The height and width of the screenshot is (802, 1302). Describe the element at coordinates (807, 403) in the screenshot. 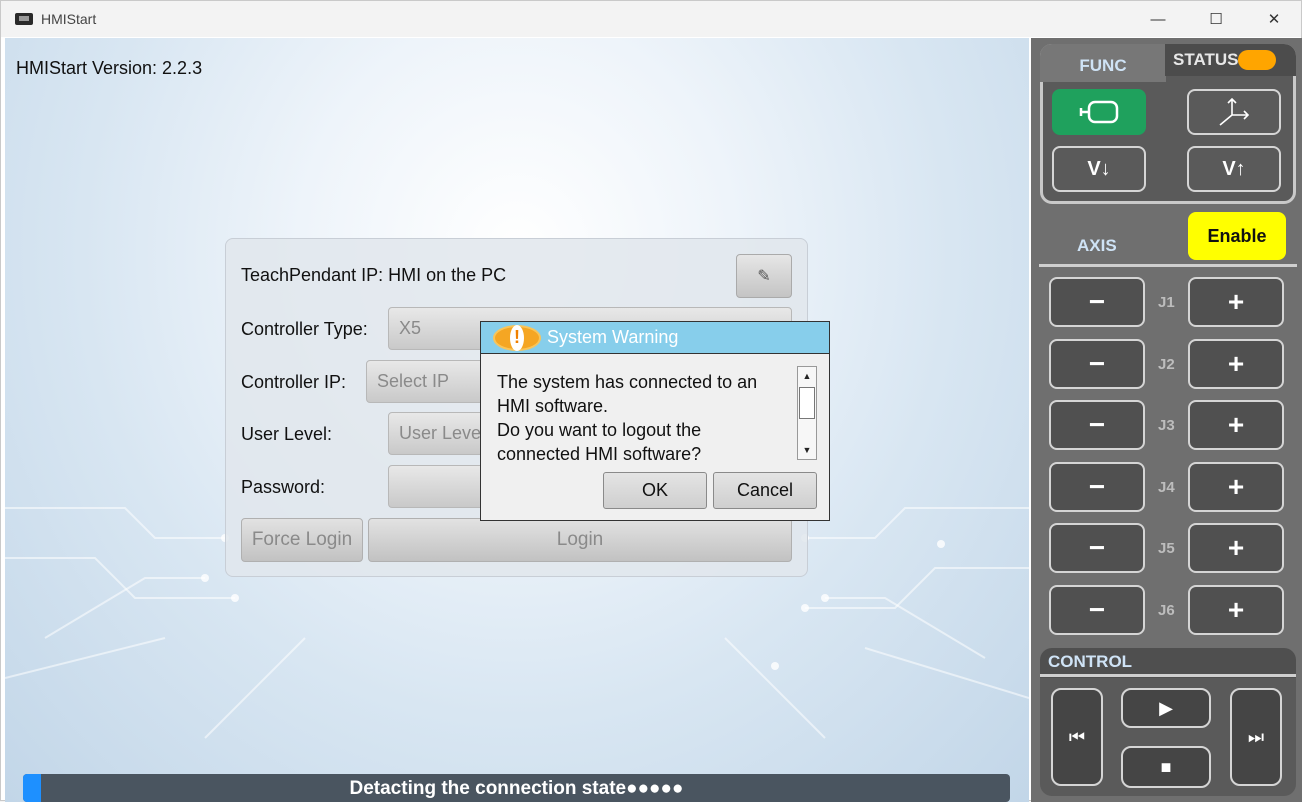

I see `scroll-thumb` at that location.